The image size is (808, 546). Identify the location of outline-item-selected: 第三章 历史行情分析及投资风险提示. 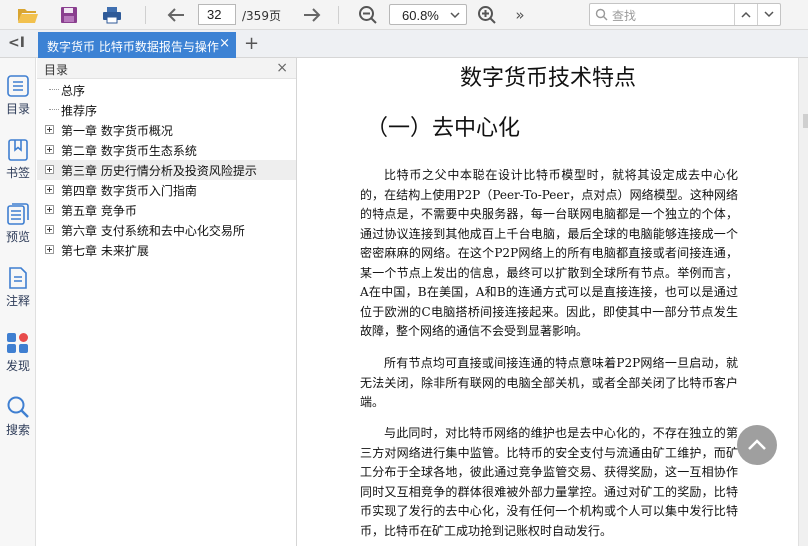
(166, 170).